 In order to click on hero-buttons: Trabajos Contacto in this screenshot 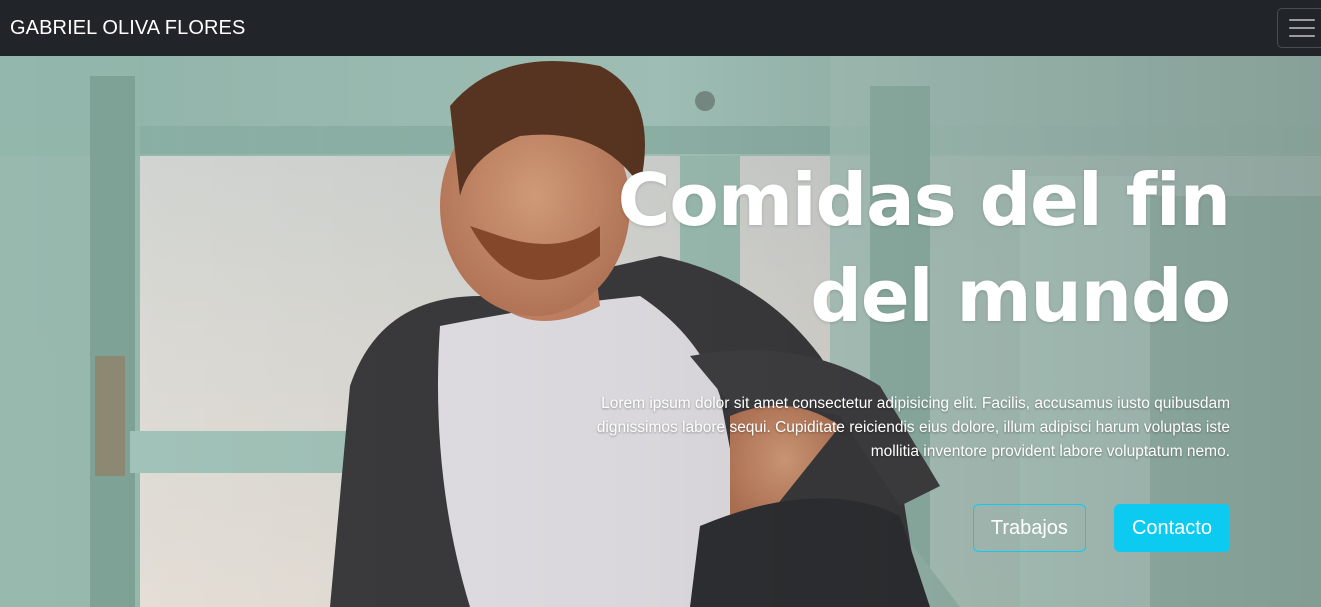, I will do `click(1101, 528)`.